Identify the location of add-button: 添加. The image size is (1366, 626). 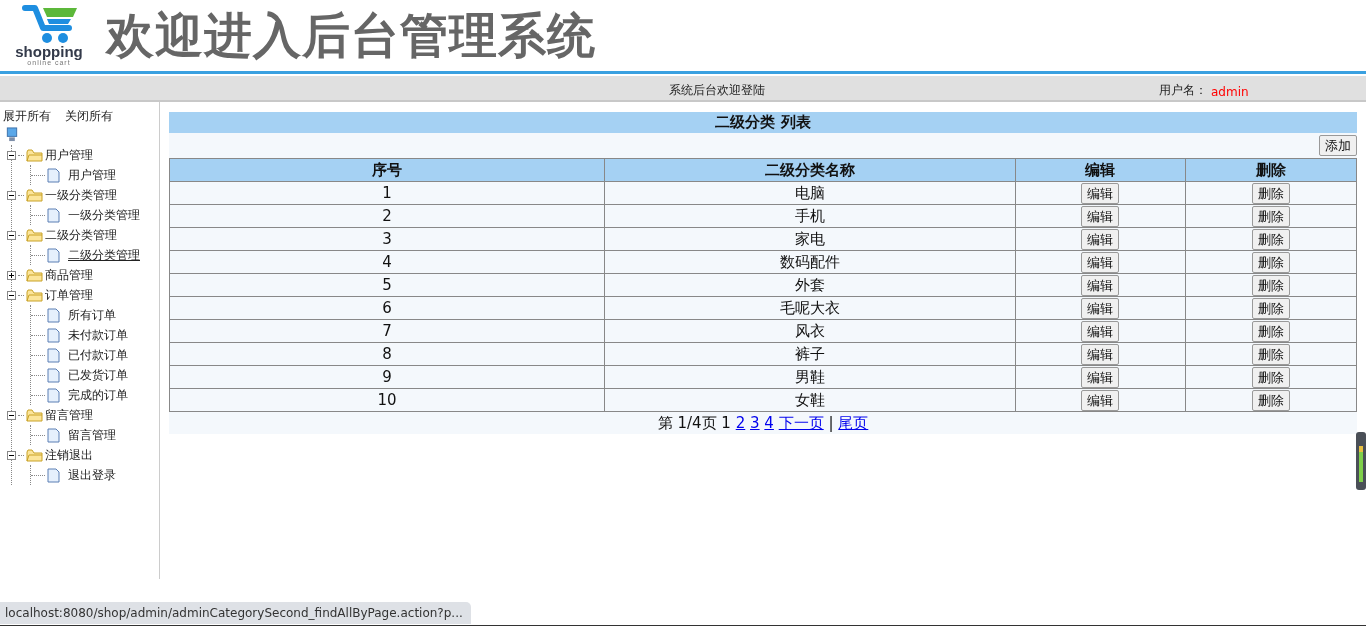
(1338, 145).